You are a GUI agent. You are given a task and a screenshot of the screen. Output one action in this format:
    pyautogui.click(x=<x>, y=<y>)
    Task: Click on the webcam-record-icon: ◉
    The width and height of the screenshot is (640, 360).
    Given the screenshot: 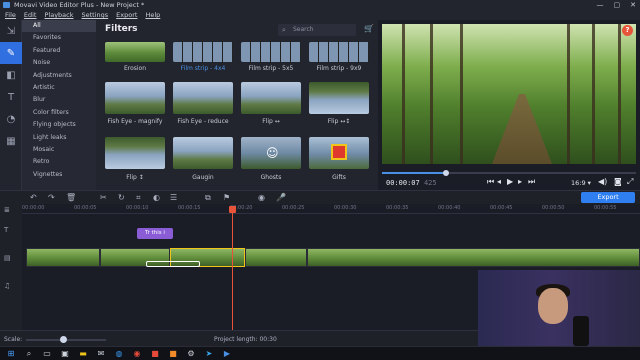 What is the action you would take?
    pyautogui.click(x=261, y=197)
    